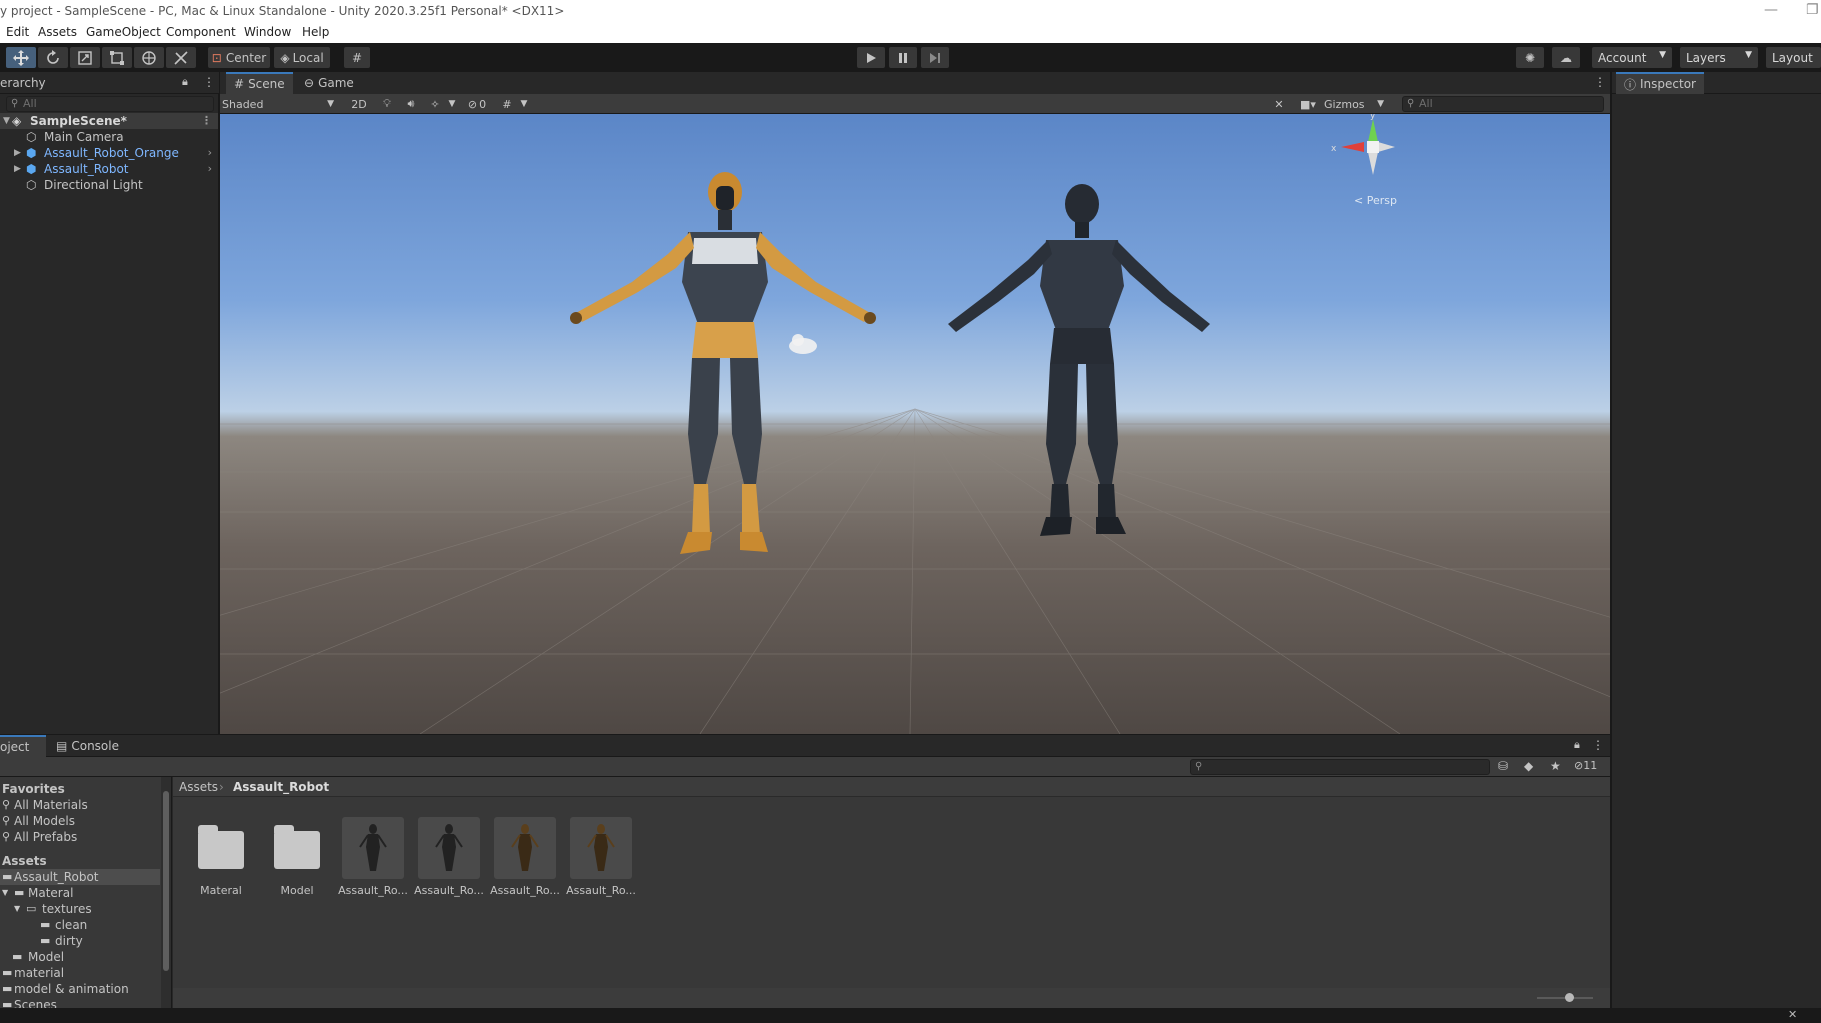  What do you see at coordinates (1503, 104) in the screenshot?
I see `scene-search-input: ⚲ All` at bounding box center [1503, 104].